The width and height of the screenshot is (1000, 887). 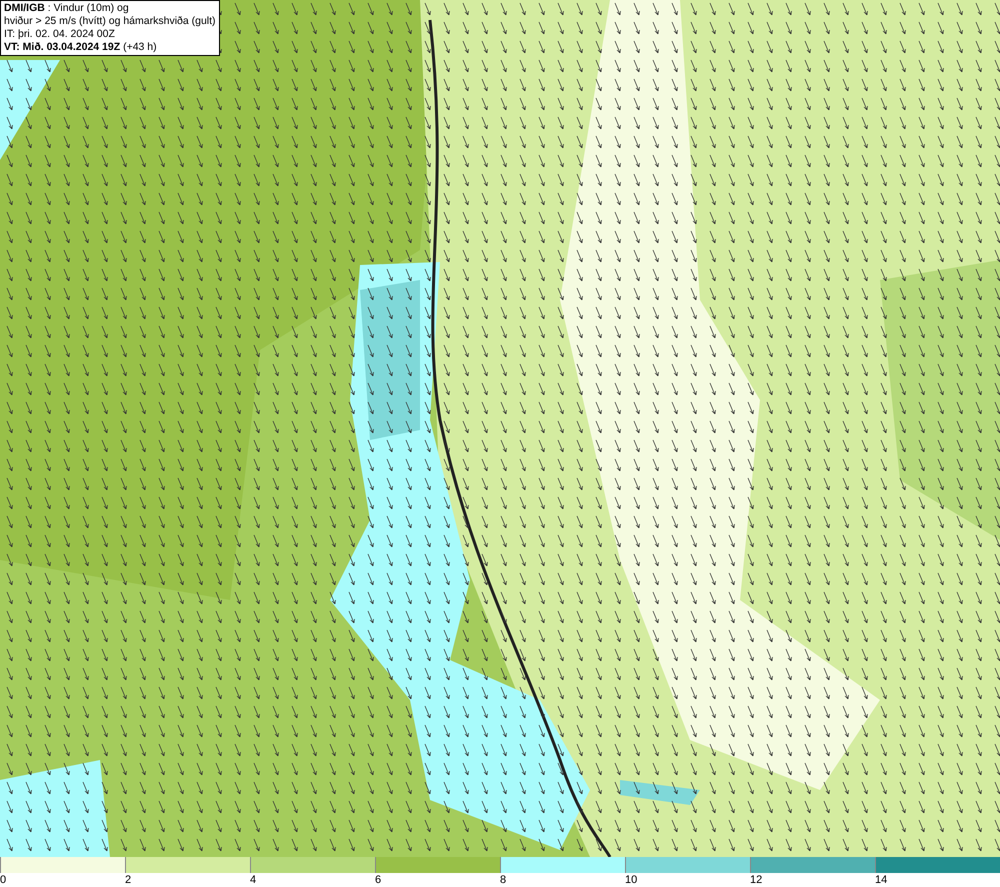 What do you see at coordinates (881, 880) in the screenshot?
I see `legend-label: 14` at bounding box center [881, 880].